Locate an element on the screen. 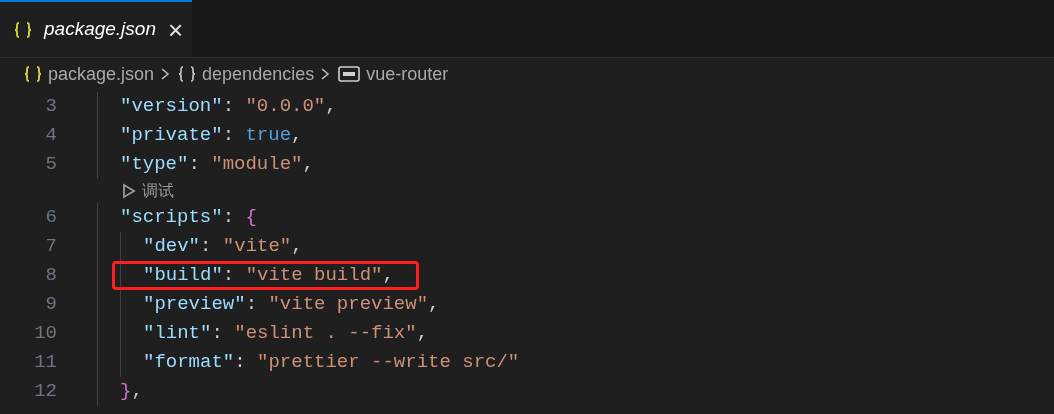 The width and height of the screenshot is (1054, 414). code-line: "dev": "vite", is located at coordinates (223, 247).